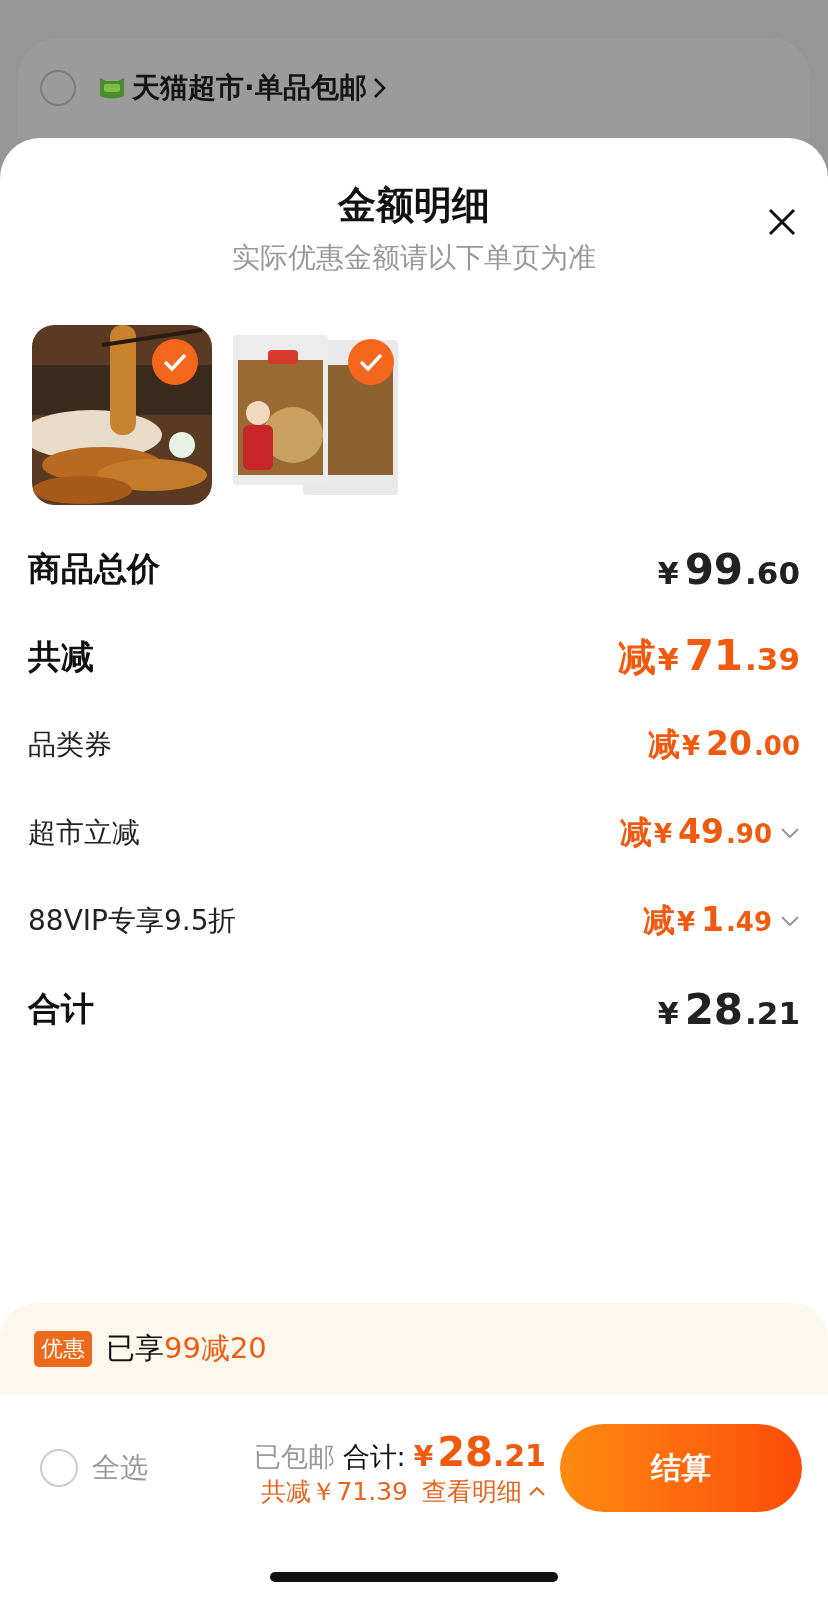 The width and height of the screenshot is (828, 1608). I want to click on chevron-right-icon, so click(379, 88).